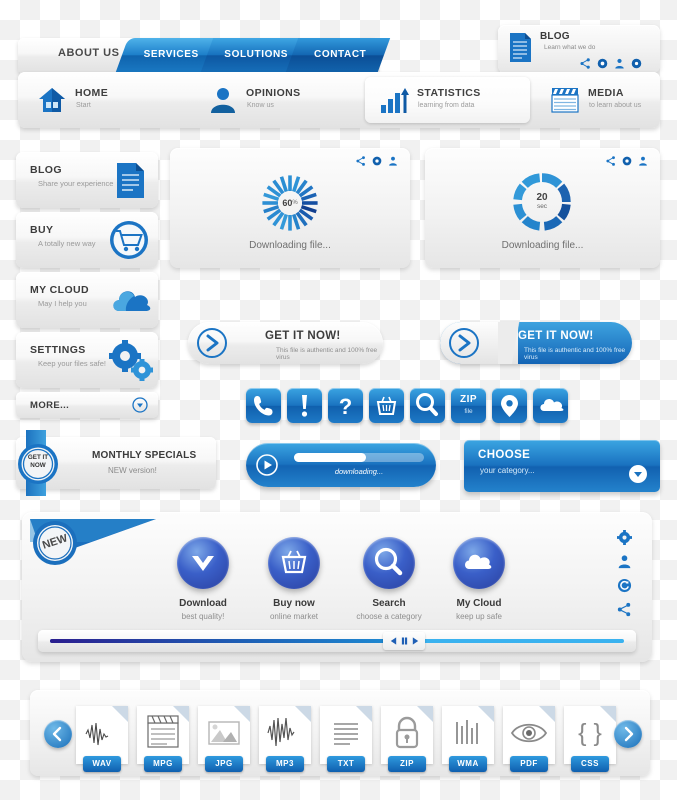 The image size is (677, 800). I want to click on download-chevron-icon, so click(203, 563).